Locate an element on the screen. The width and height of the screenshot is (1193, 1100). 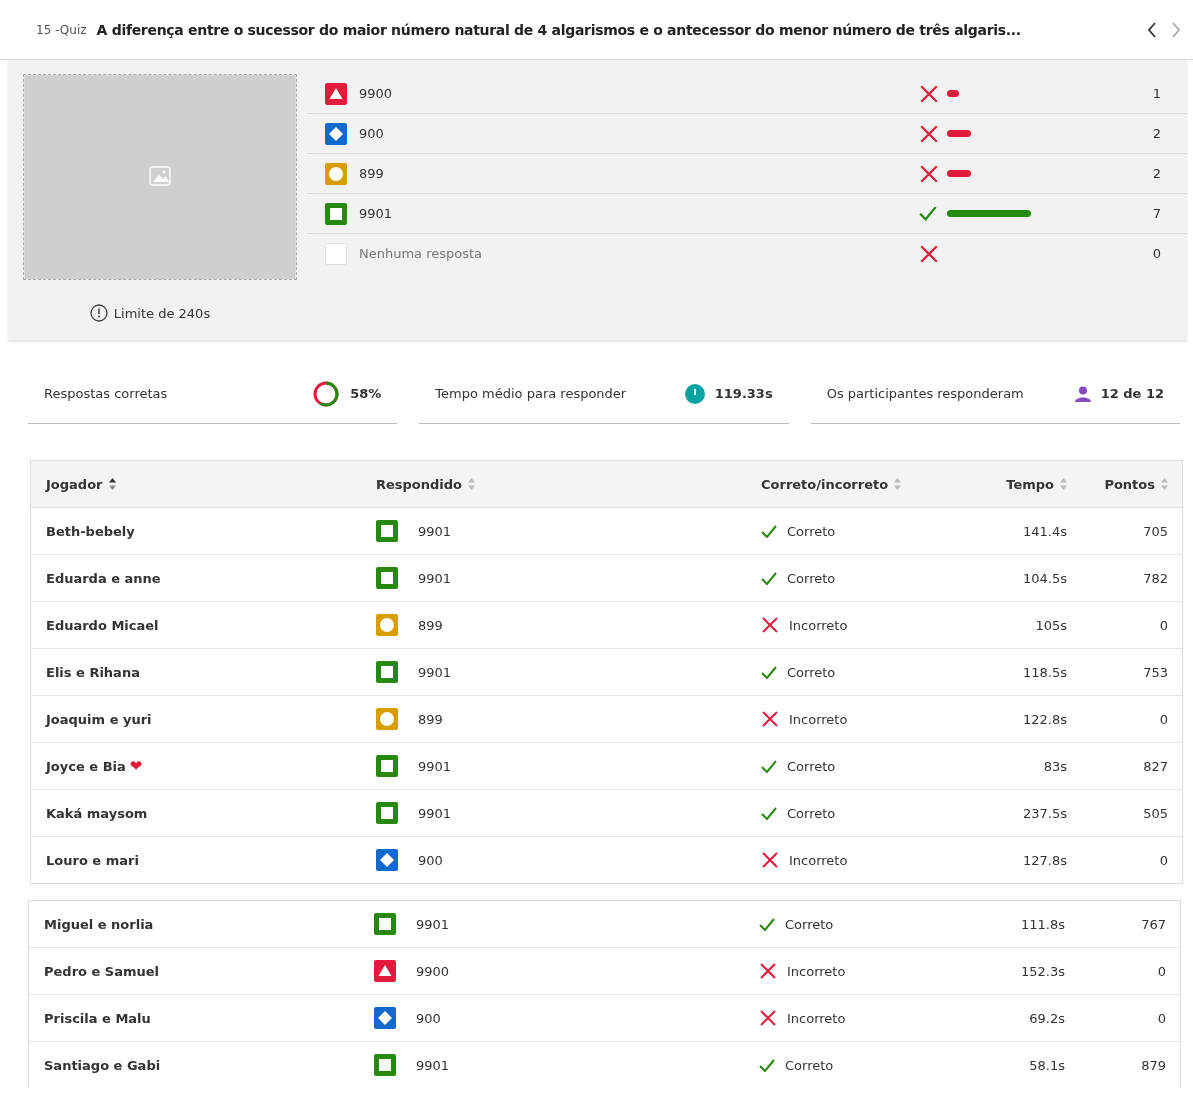
player-name: Joaquim e yuri is located at coordinates (99, 719).